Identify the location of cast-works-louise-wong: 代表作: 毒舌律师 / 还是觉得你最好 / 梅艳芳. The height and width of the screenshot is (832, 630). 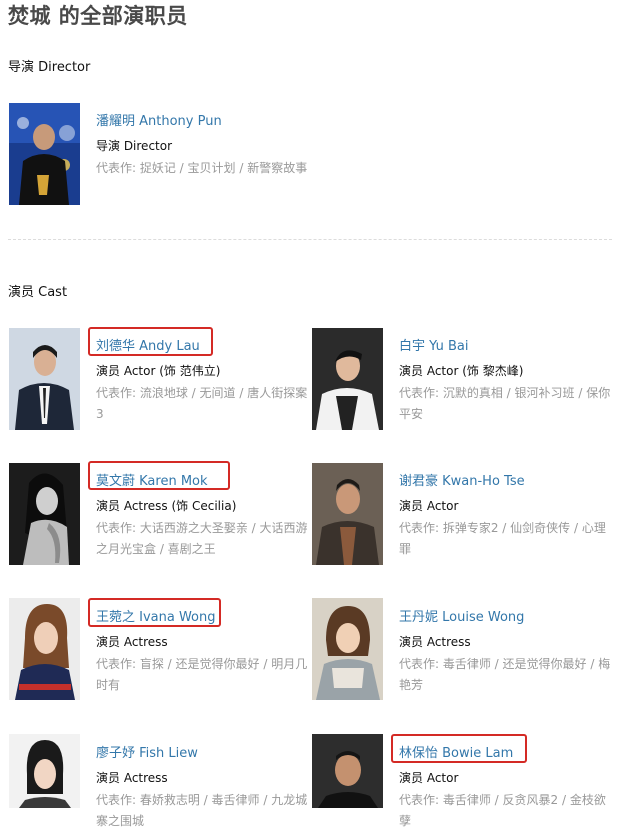
(505, 674).